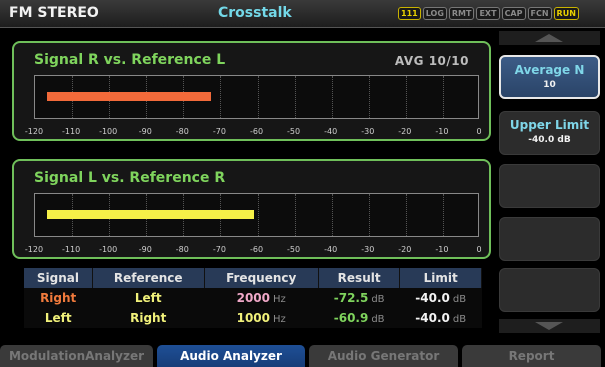 This screenshot has height=367, width=605. What do you see at coordinates (255, 13) in the screenshot?
I see `page-title: Crosstalk` at bounding box center [255, 13].